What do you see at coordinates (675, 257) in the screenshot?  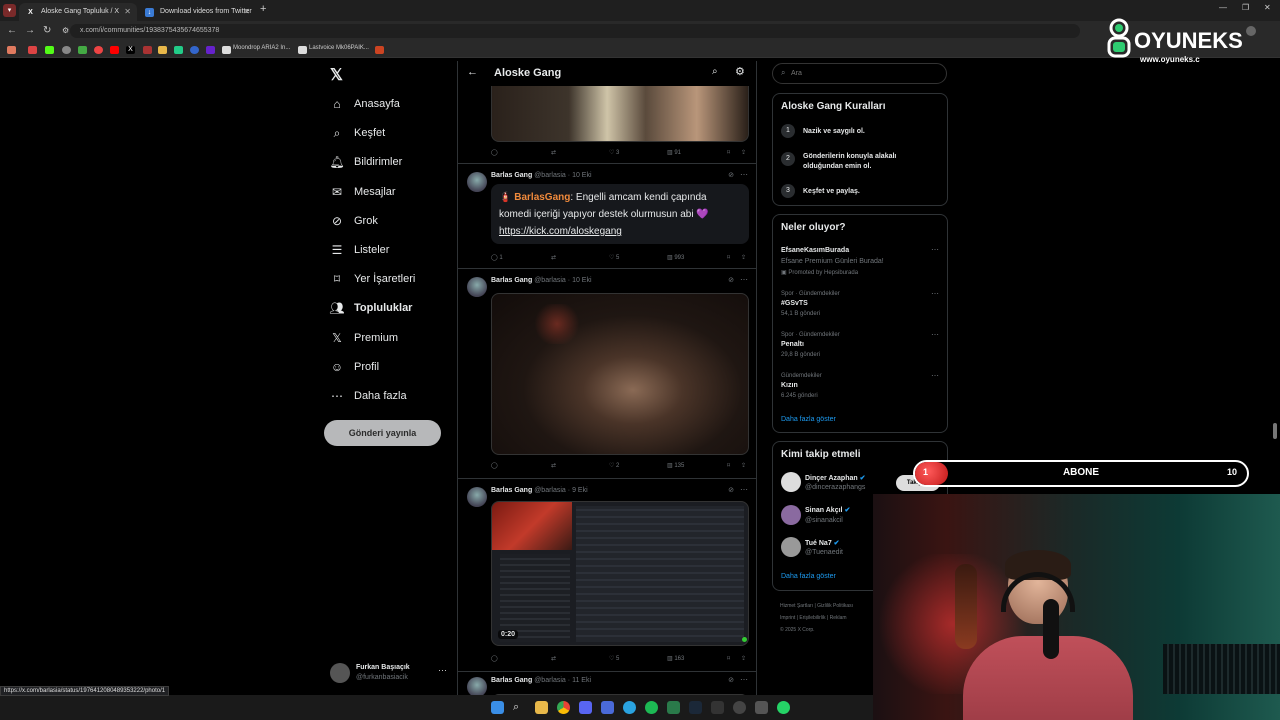 I see `views-icon: ▥ 993` at bounding box center [675, 257].